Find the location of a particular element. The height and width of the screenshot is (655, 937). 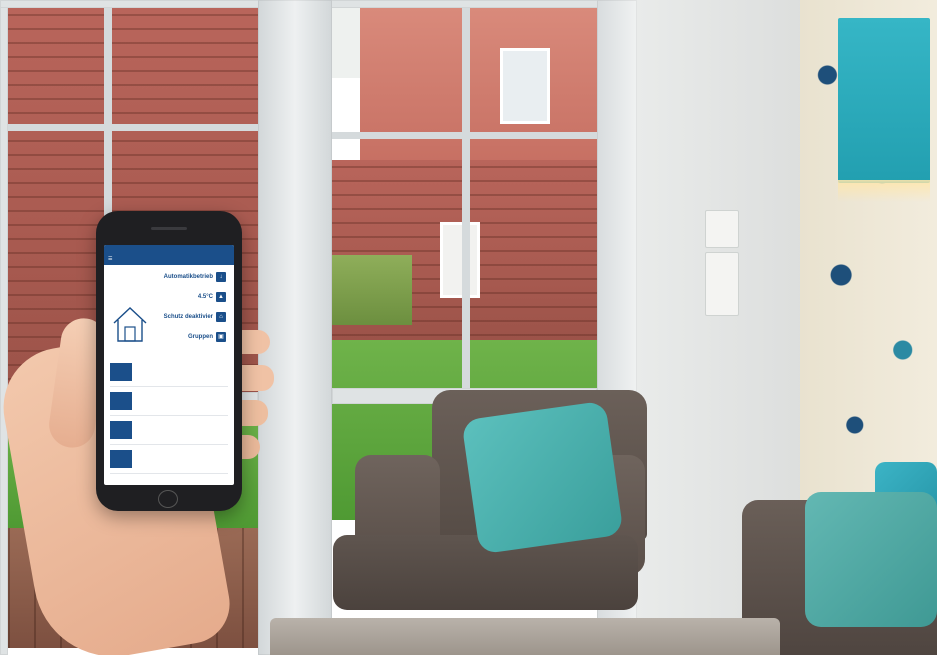

phone-home-button is located at coordinates (168, 499).